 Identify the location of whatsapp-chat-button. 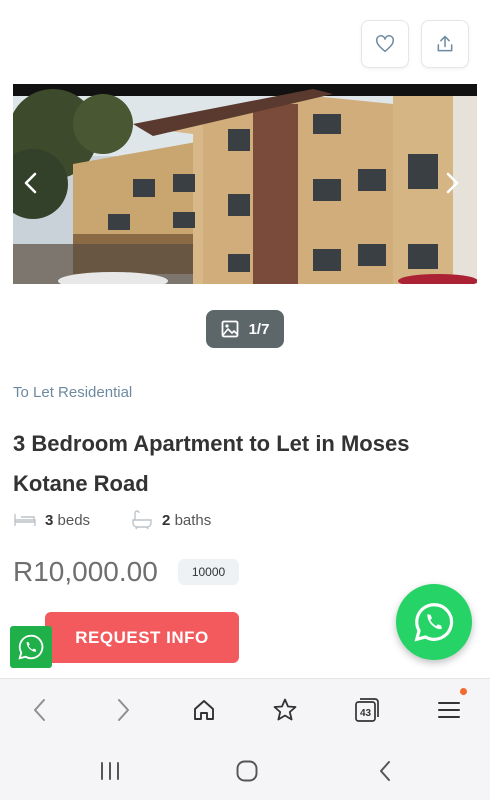
(434, 622).